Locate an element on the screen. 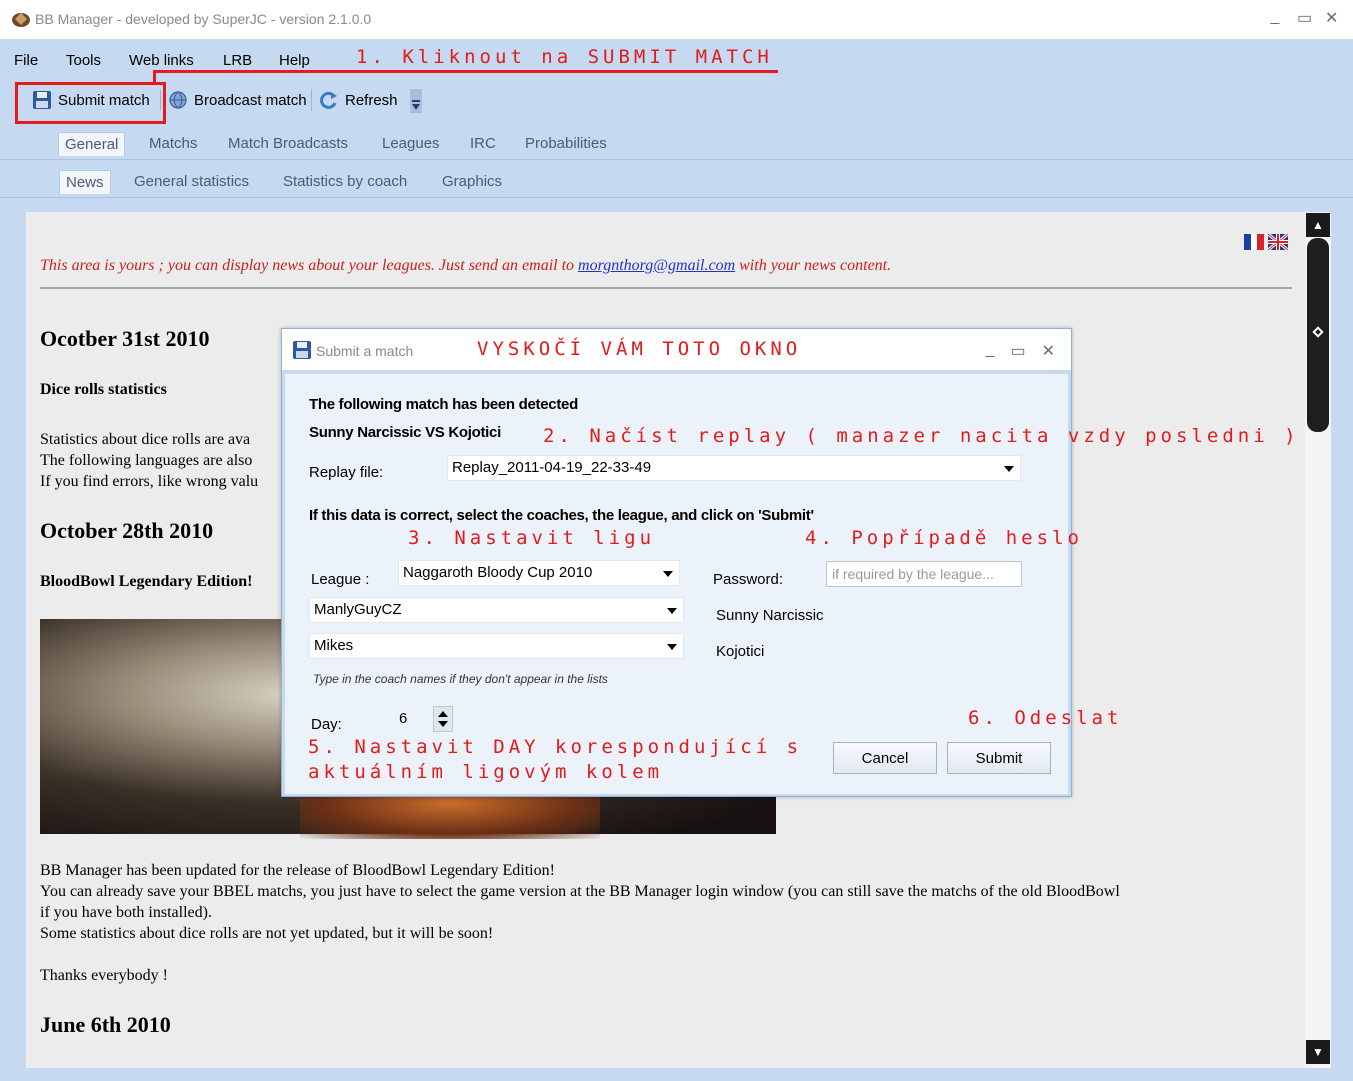 The width and height of the screenshot is (1353, 1081). annotation-step3: 3. Nastavit ligu is located at coordinates (532, 538).